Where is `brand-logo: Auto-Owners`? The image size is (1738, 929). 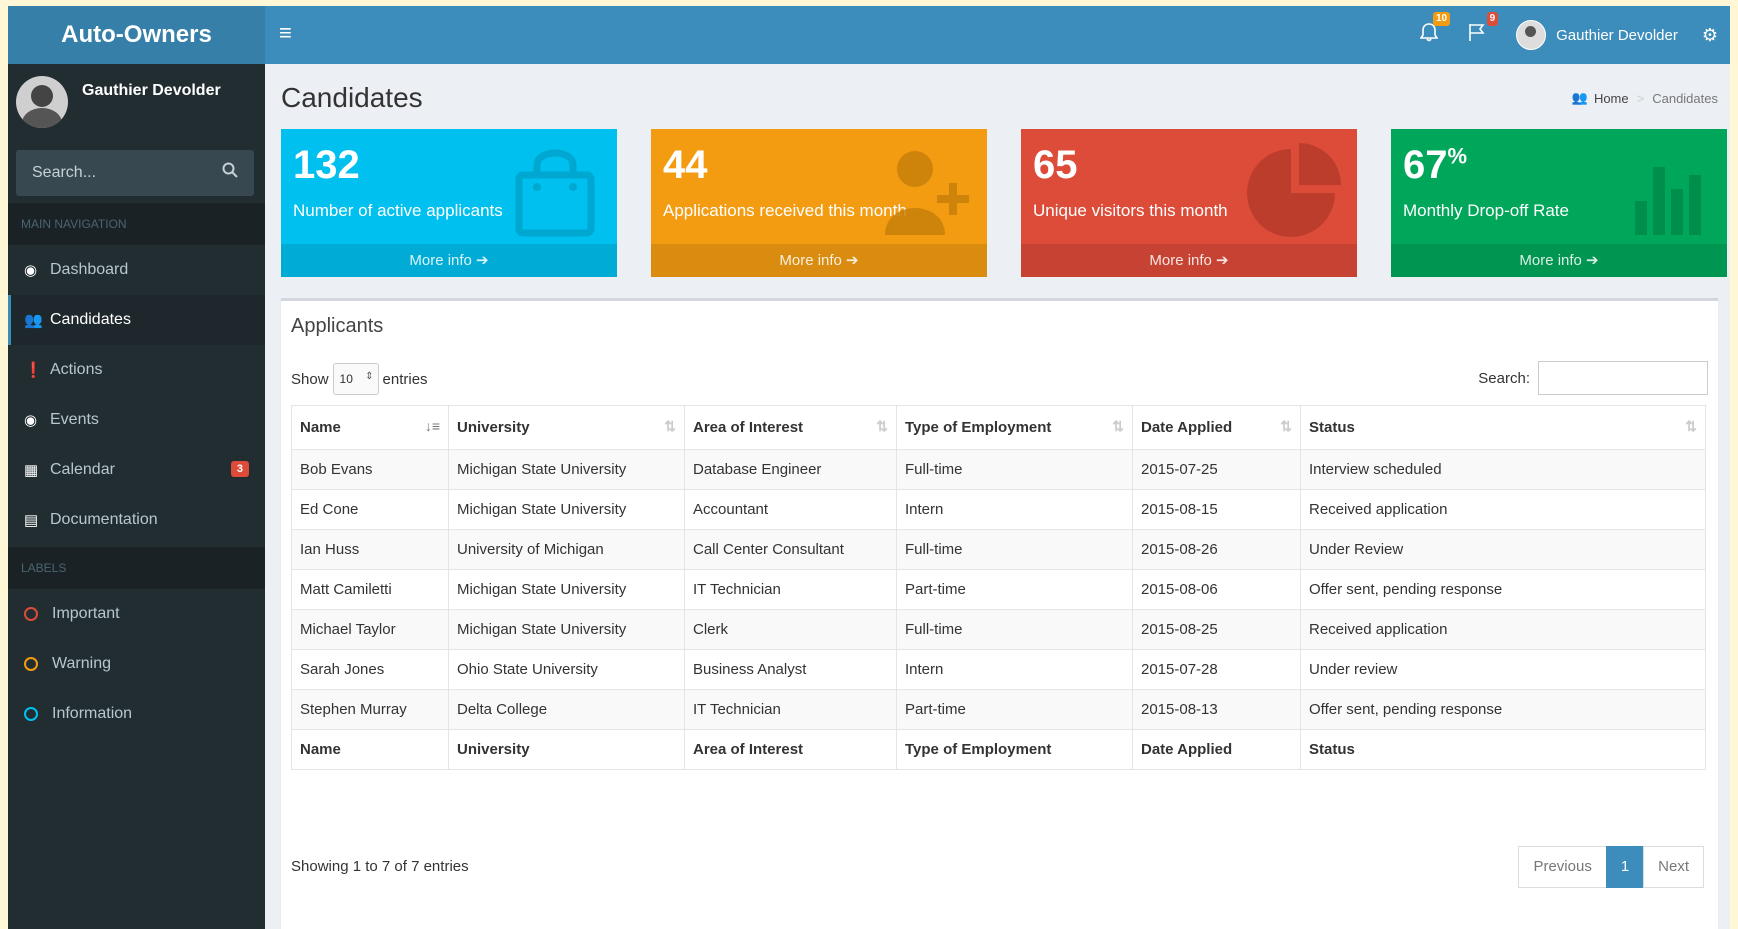 brand-logo: Auto-Owners is located at coordinates (136, 35).